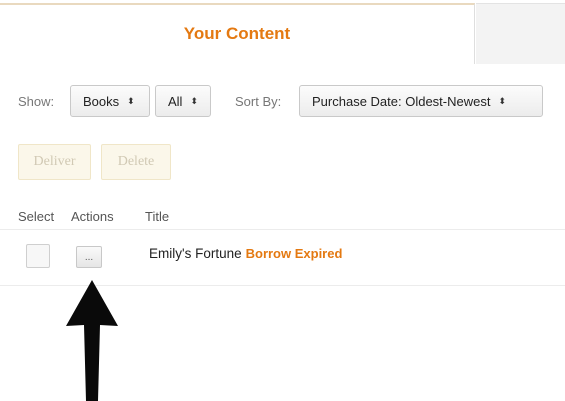  I want to click on black-up-arrow-icon, so click(92, 340).